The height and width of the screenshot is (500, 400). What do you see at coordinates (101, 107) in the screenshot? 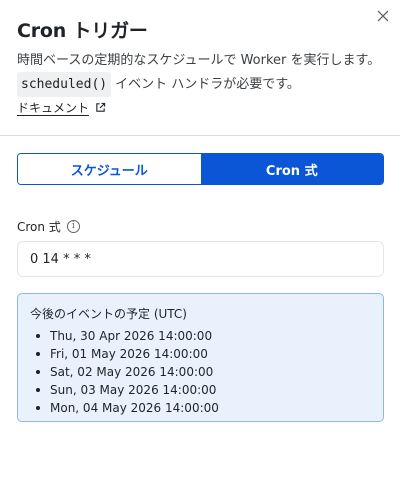
I see `external-link-icon` at bounding box center [101, 107].